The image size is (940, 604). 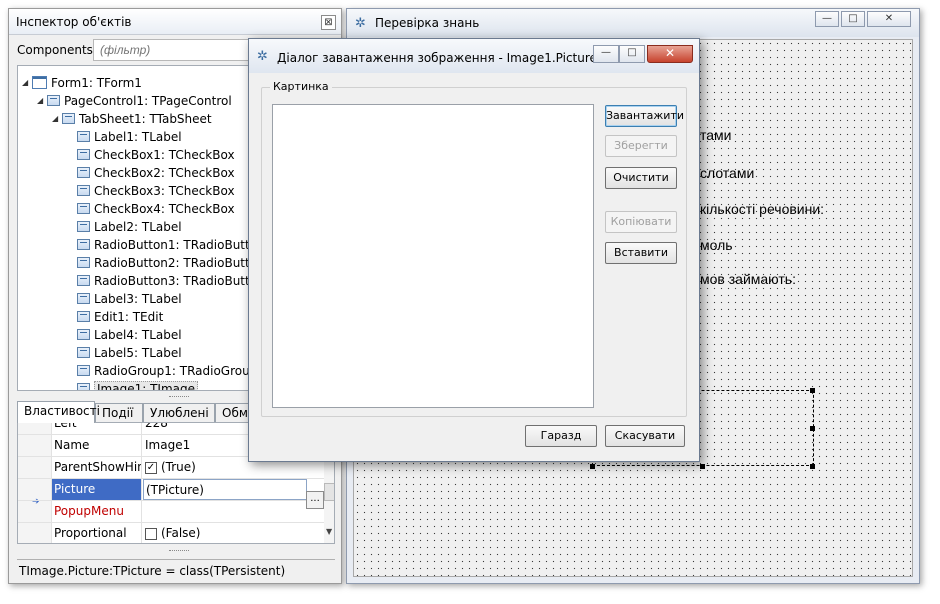 I want to click on property-row: Proportional (False), so click(x=176, y=533).